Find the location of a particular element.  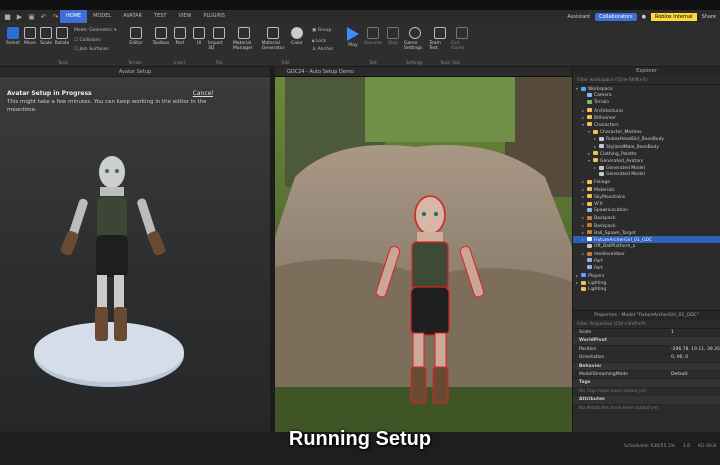

explorer-item: ▸ Foliage is located at coordinates (646, 181).